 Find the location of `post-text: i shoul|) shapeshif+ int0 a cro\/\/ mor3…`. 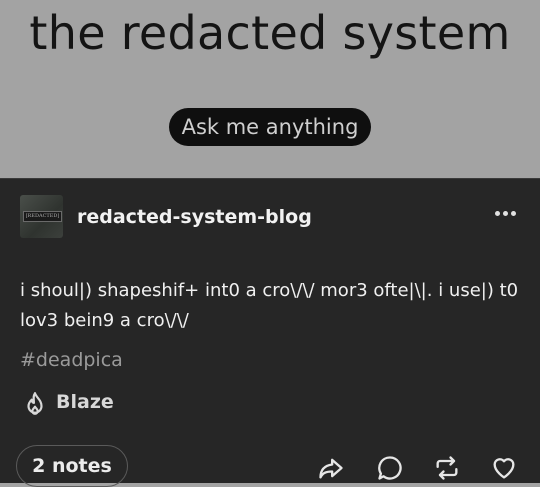

post-text: i shoul|) shapeshif+ int0 a cro\/\/ mor3… is located at coordinates (269, 305).